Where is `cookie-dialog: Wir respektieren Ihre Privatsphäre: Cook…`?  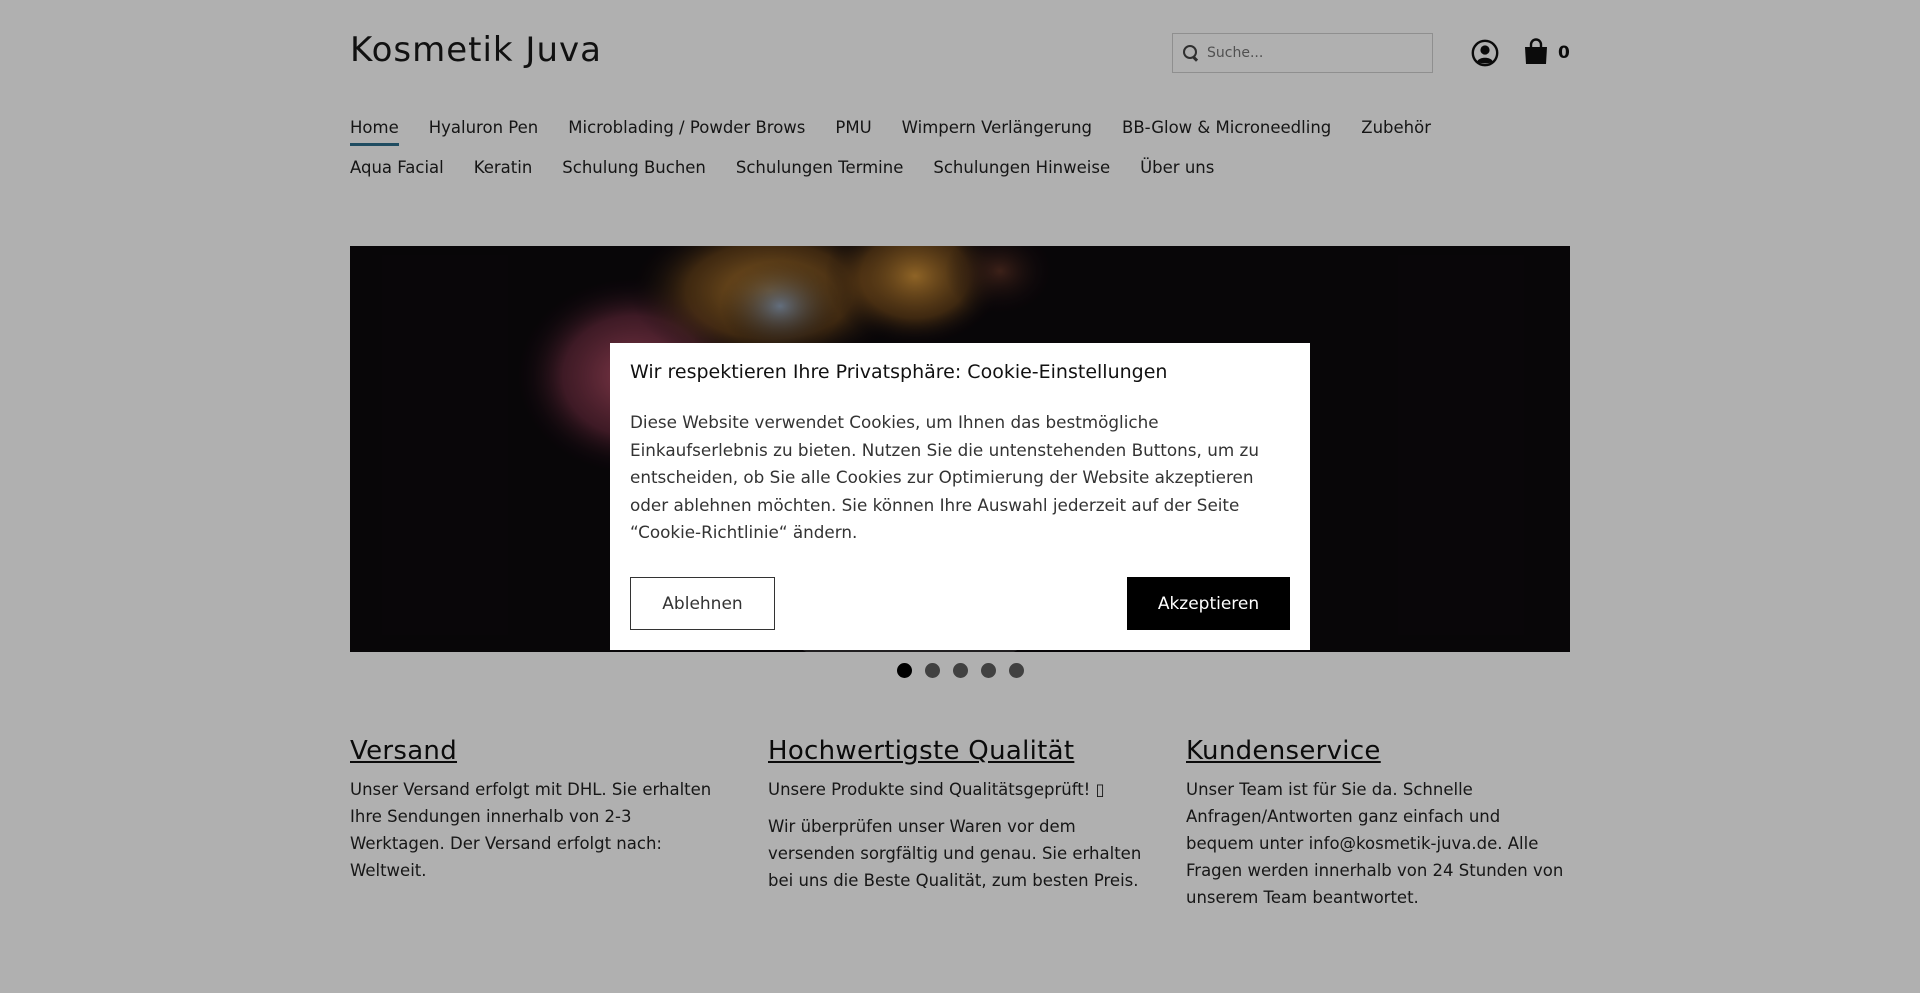 cookie-dialog: Wir respektieren Ihre Privatsphäre: Cook… is located at coordinates (960, 496).